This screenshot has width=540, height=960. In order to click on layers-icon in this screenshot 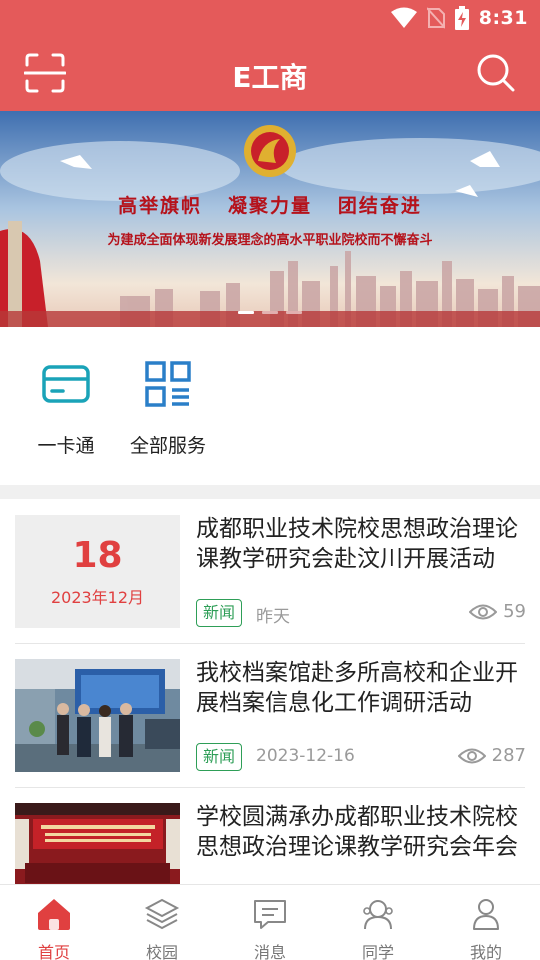, I will do `click(162, 914)`.